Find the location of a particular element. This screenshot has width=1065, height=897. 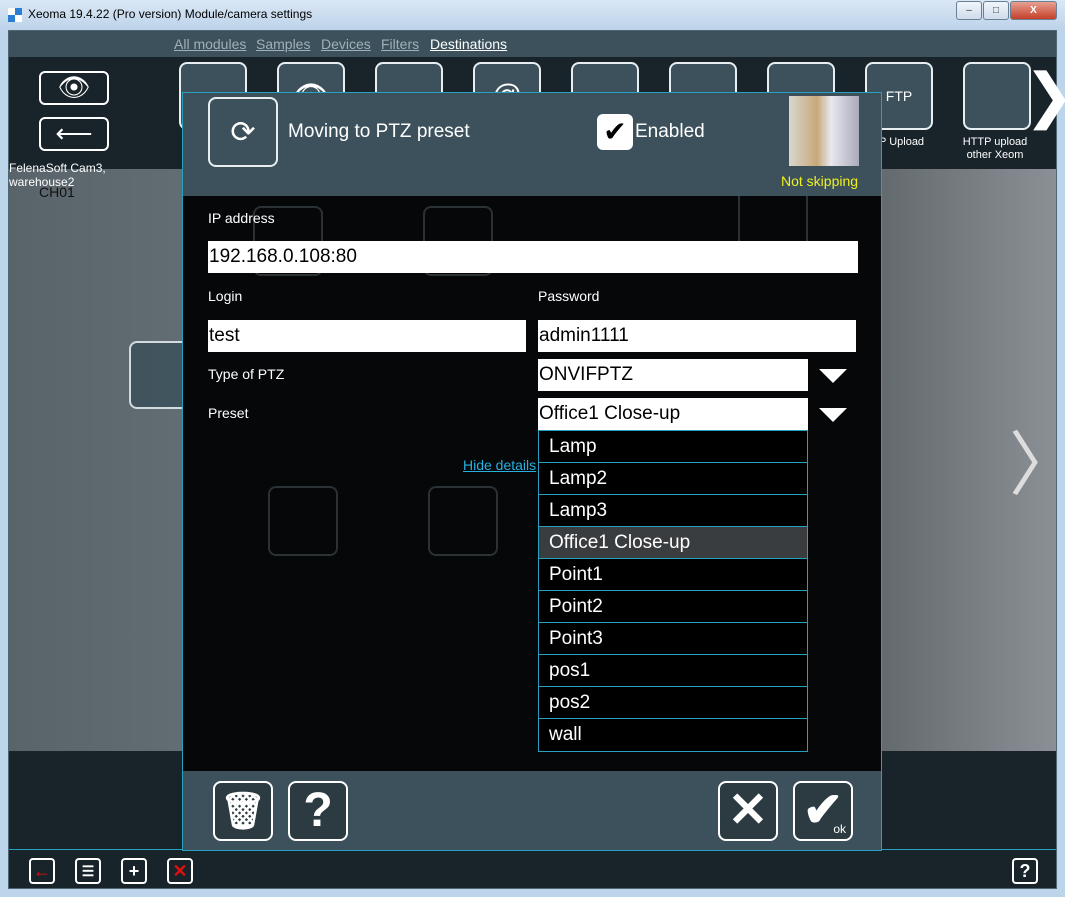

delete-module-button: 🗑 is located at coordinates (243, 811).